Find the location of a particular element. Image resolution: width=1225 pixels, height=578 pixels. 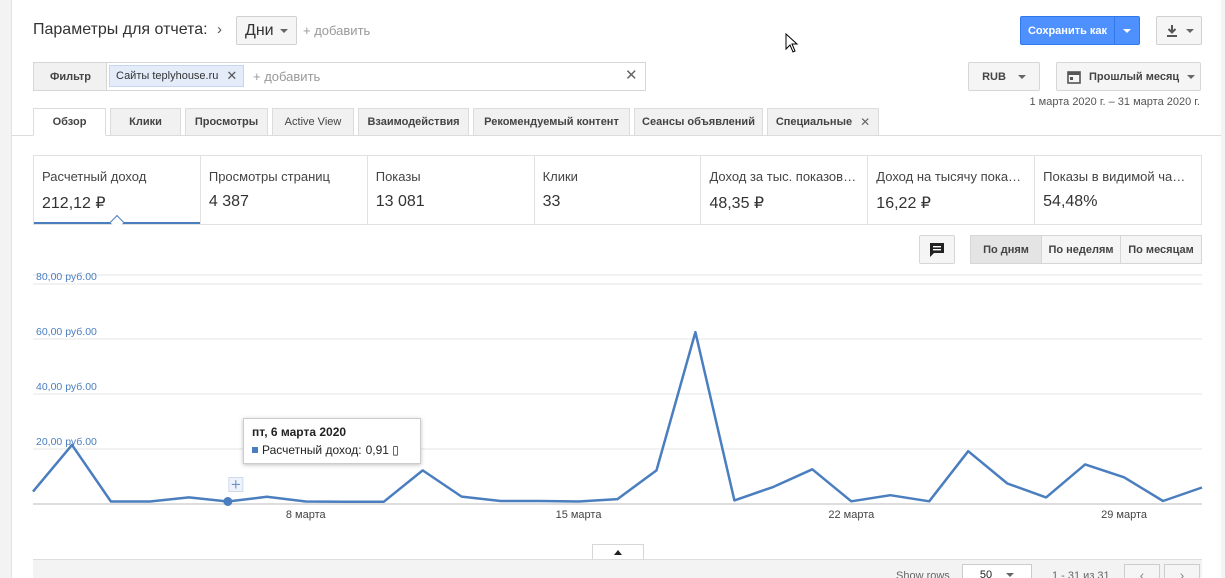

y-tick-label: 20,00 руб.00 is located at coordinates (66, 442).